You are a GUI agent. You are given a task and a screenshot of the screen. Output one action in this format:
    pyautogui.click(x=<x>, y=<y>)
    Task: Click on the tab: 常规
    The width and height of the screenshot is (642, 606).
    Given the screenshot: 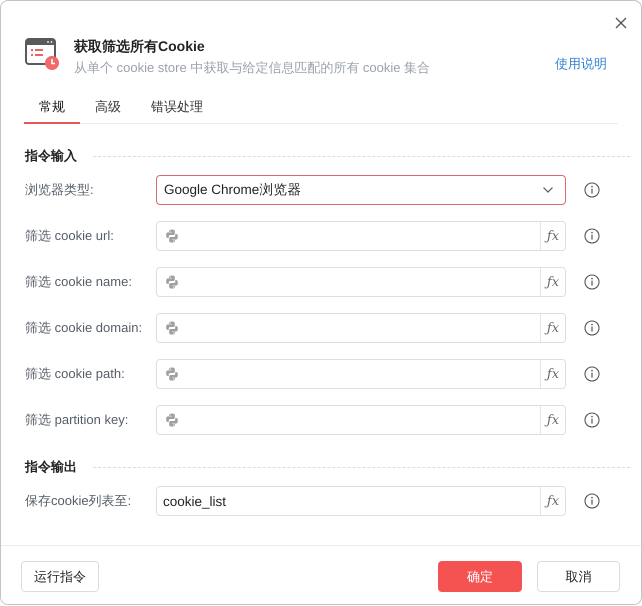 What is the action you would take?
    pyautogui.click(x=52, y=111)
    